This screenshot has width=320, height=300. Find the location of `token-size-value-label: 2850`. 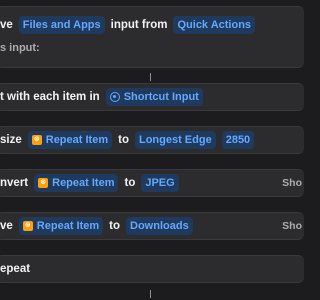

token-size-value-label: 2850 is located at coordinates (238, 140).